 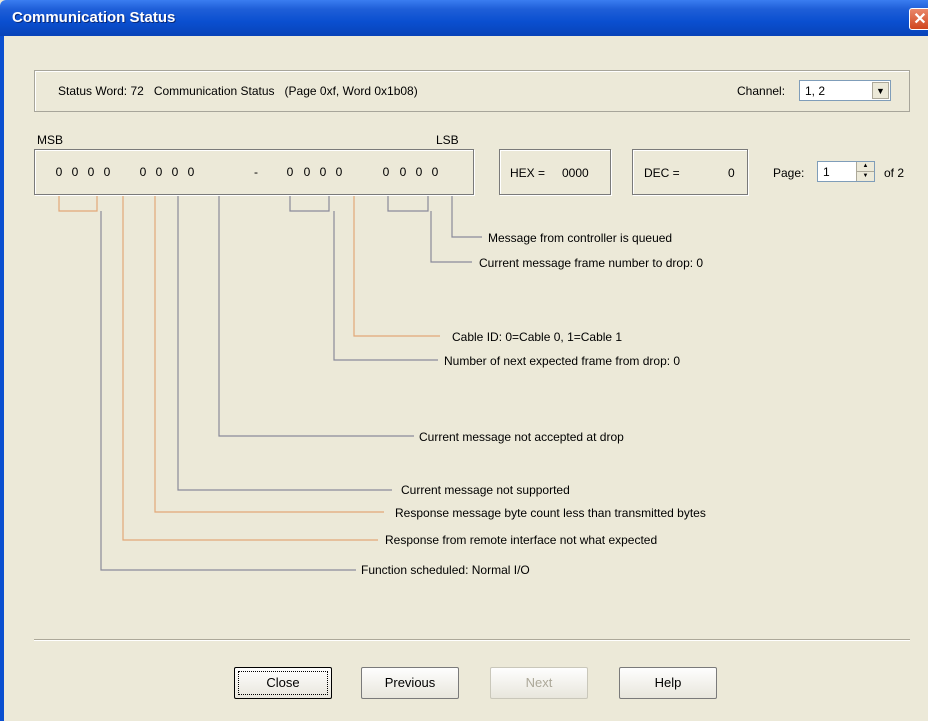 I want to click on footer-separator, so click(x=472, y=640).